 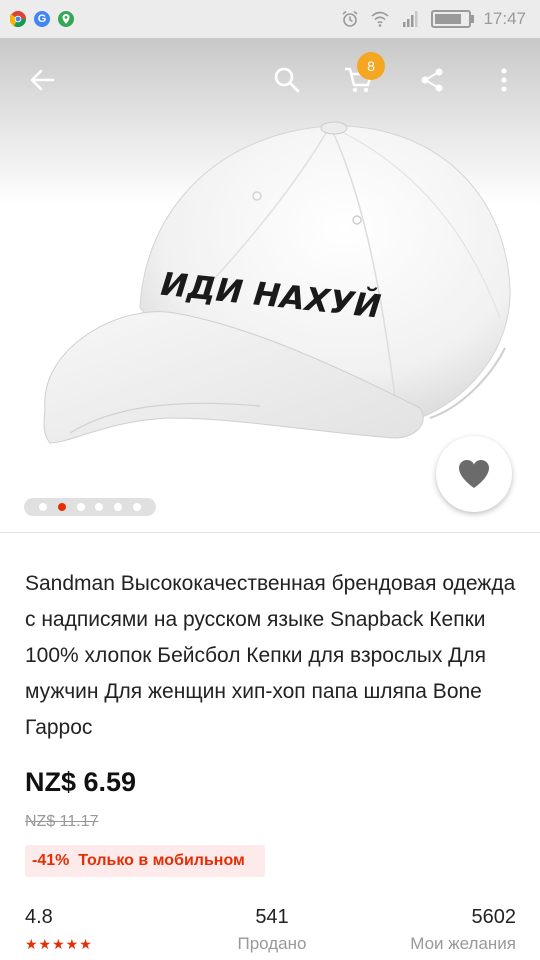 What do you see at coordinates (81, 782) in the screenshot?
I see `product-price: NZ$ 6.59` at bounding box center [81, 782].